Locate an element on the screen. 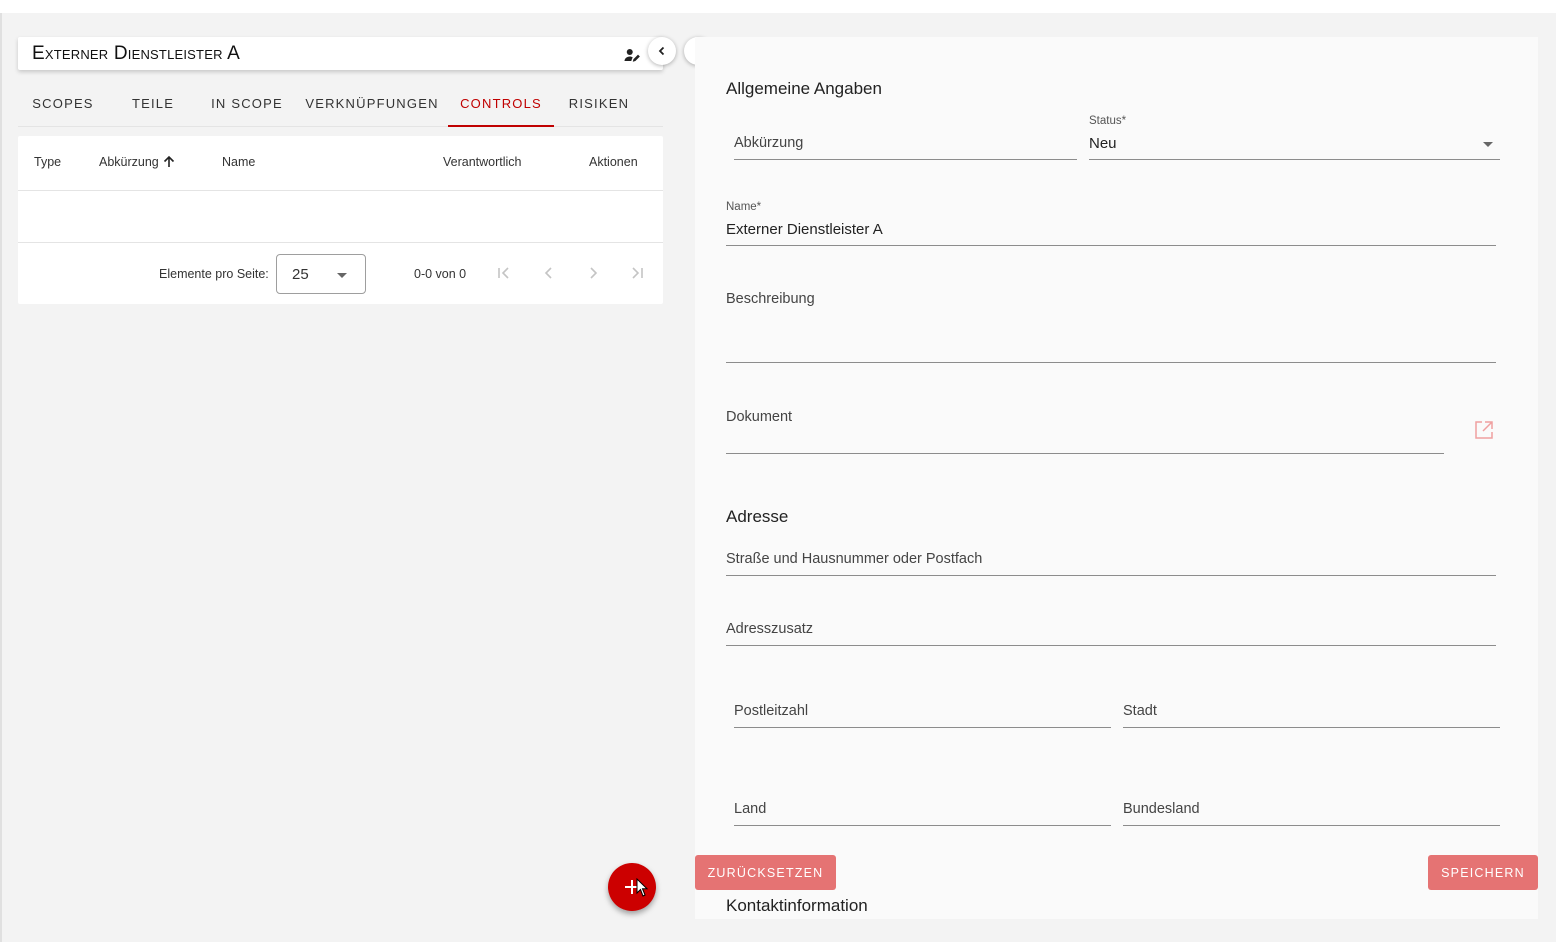 The width and height of the screenshot is (1556, 942). tab-scopes: Scopes is located at coordinates (63, 103).